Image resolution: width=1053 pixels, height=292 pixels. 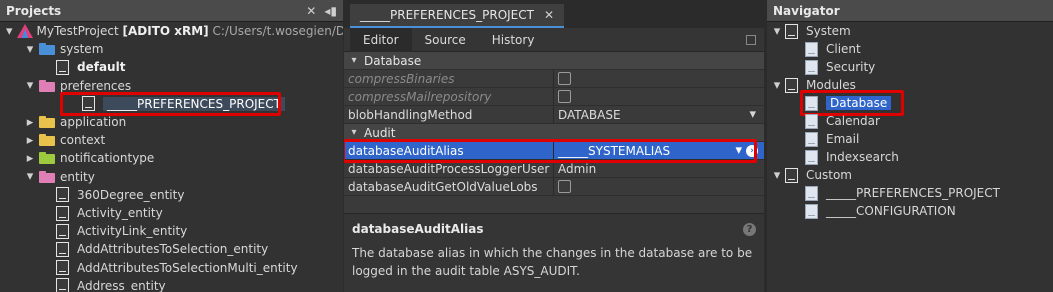 What do you see at coordinates (910, 157) in the screenshot?
I see `navigator-item: Indexsearch` at bounding box center [910, 157].